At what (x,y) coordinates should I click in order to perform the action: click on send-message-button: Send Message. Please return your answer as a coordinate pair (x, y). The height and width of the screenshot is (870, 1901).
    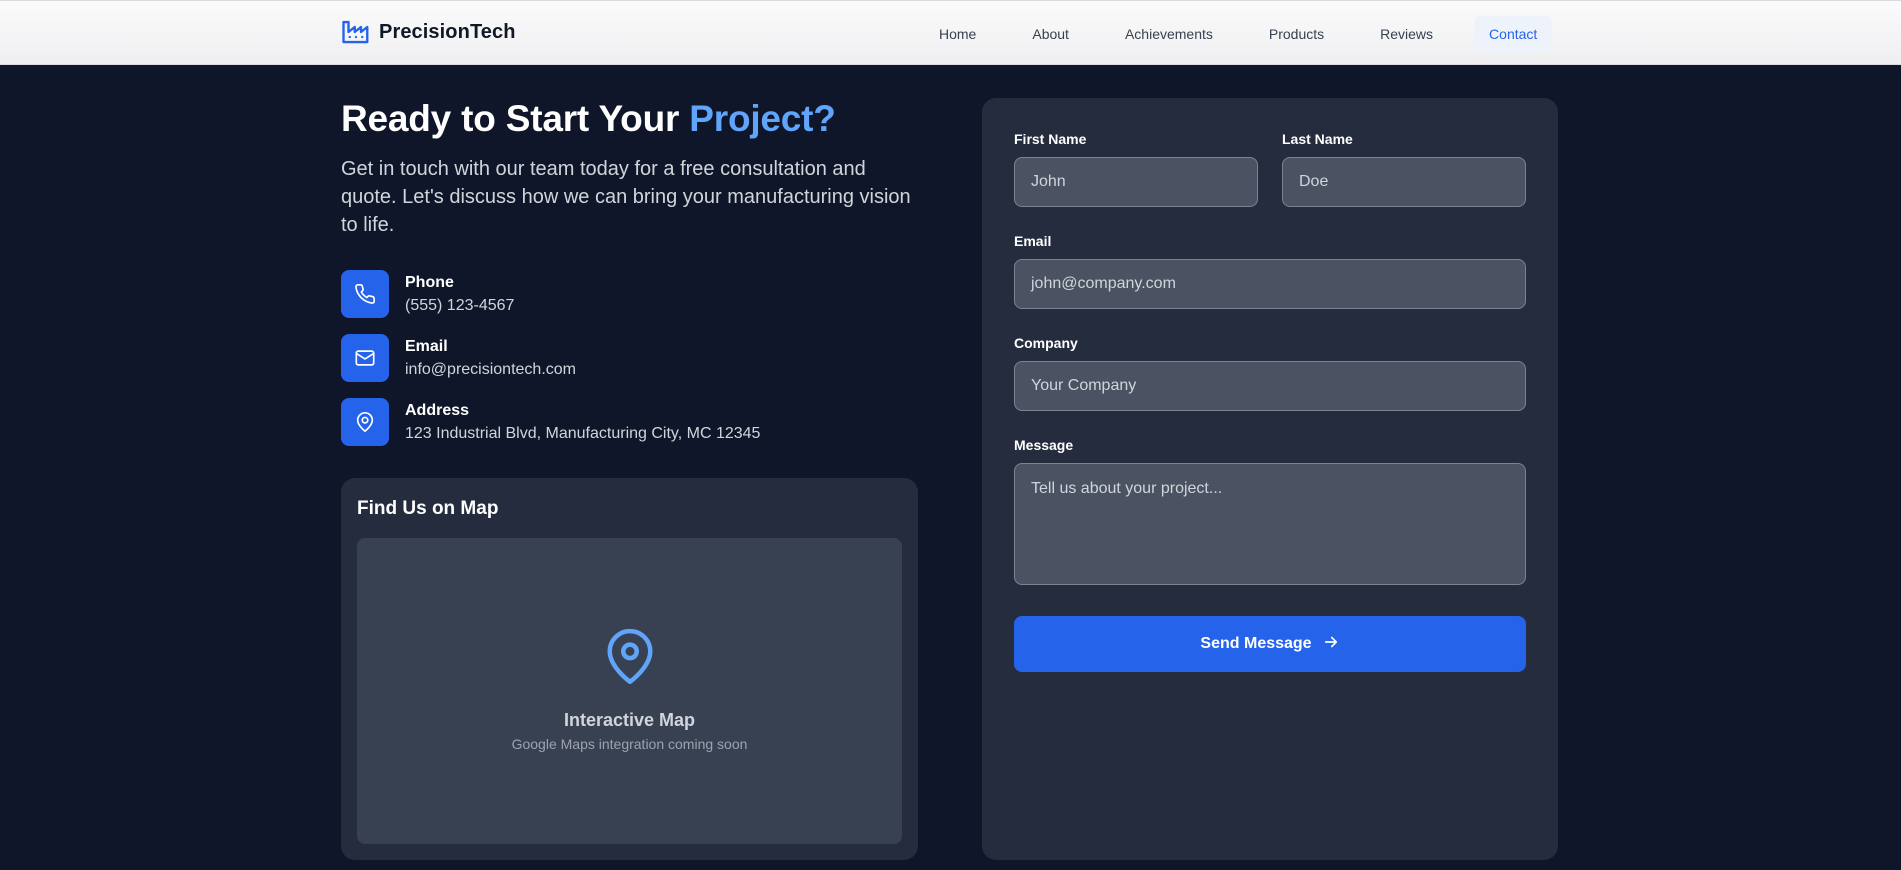
    Looking at the image, I should click on (1270, 644).